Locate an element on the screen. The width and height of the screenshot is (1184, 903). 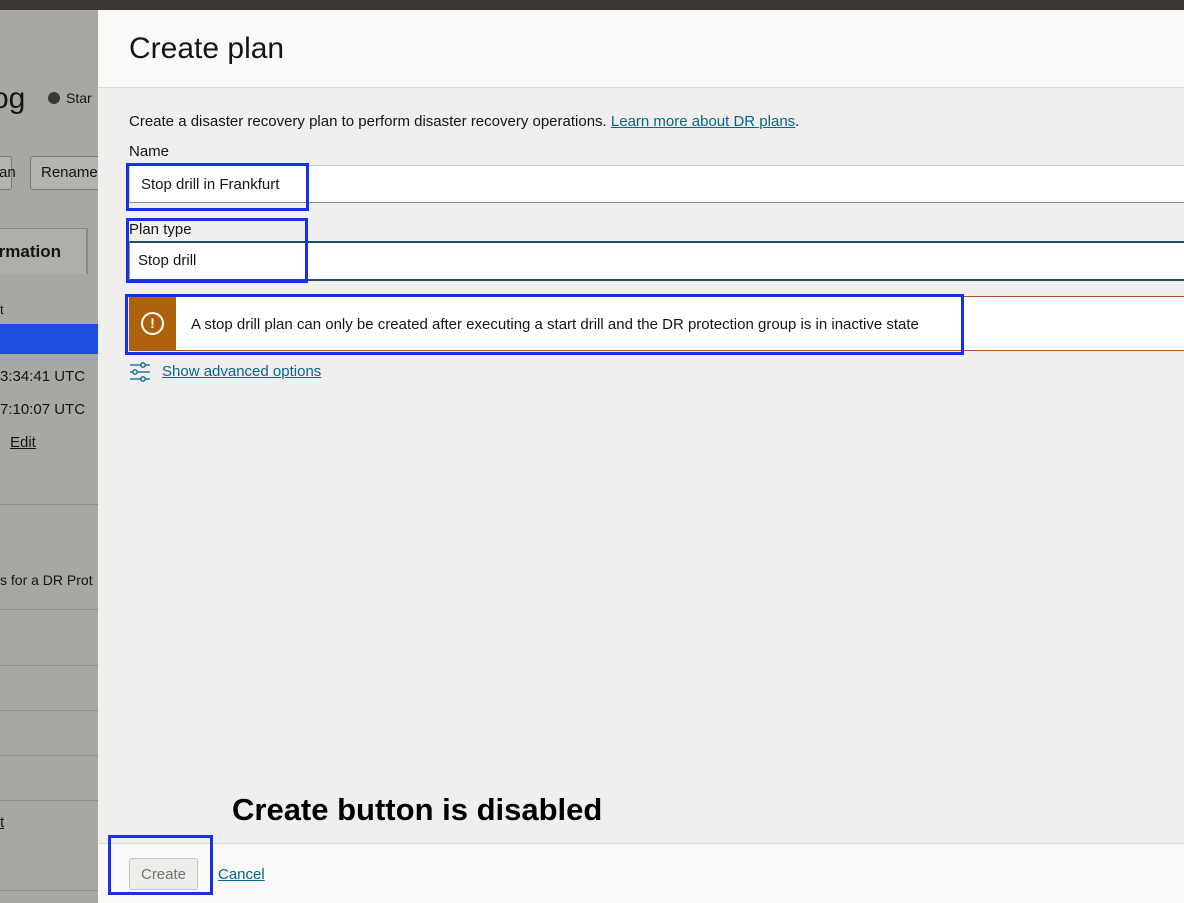
background-timestamp: 7:10:07 UTC is located at coordinates (43, 409).